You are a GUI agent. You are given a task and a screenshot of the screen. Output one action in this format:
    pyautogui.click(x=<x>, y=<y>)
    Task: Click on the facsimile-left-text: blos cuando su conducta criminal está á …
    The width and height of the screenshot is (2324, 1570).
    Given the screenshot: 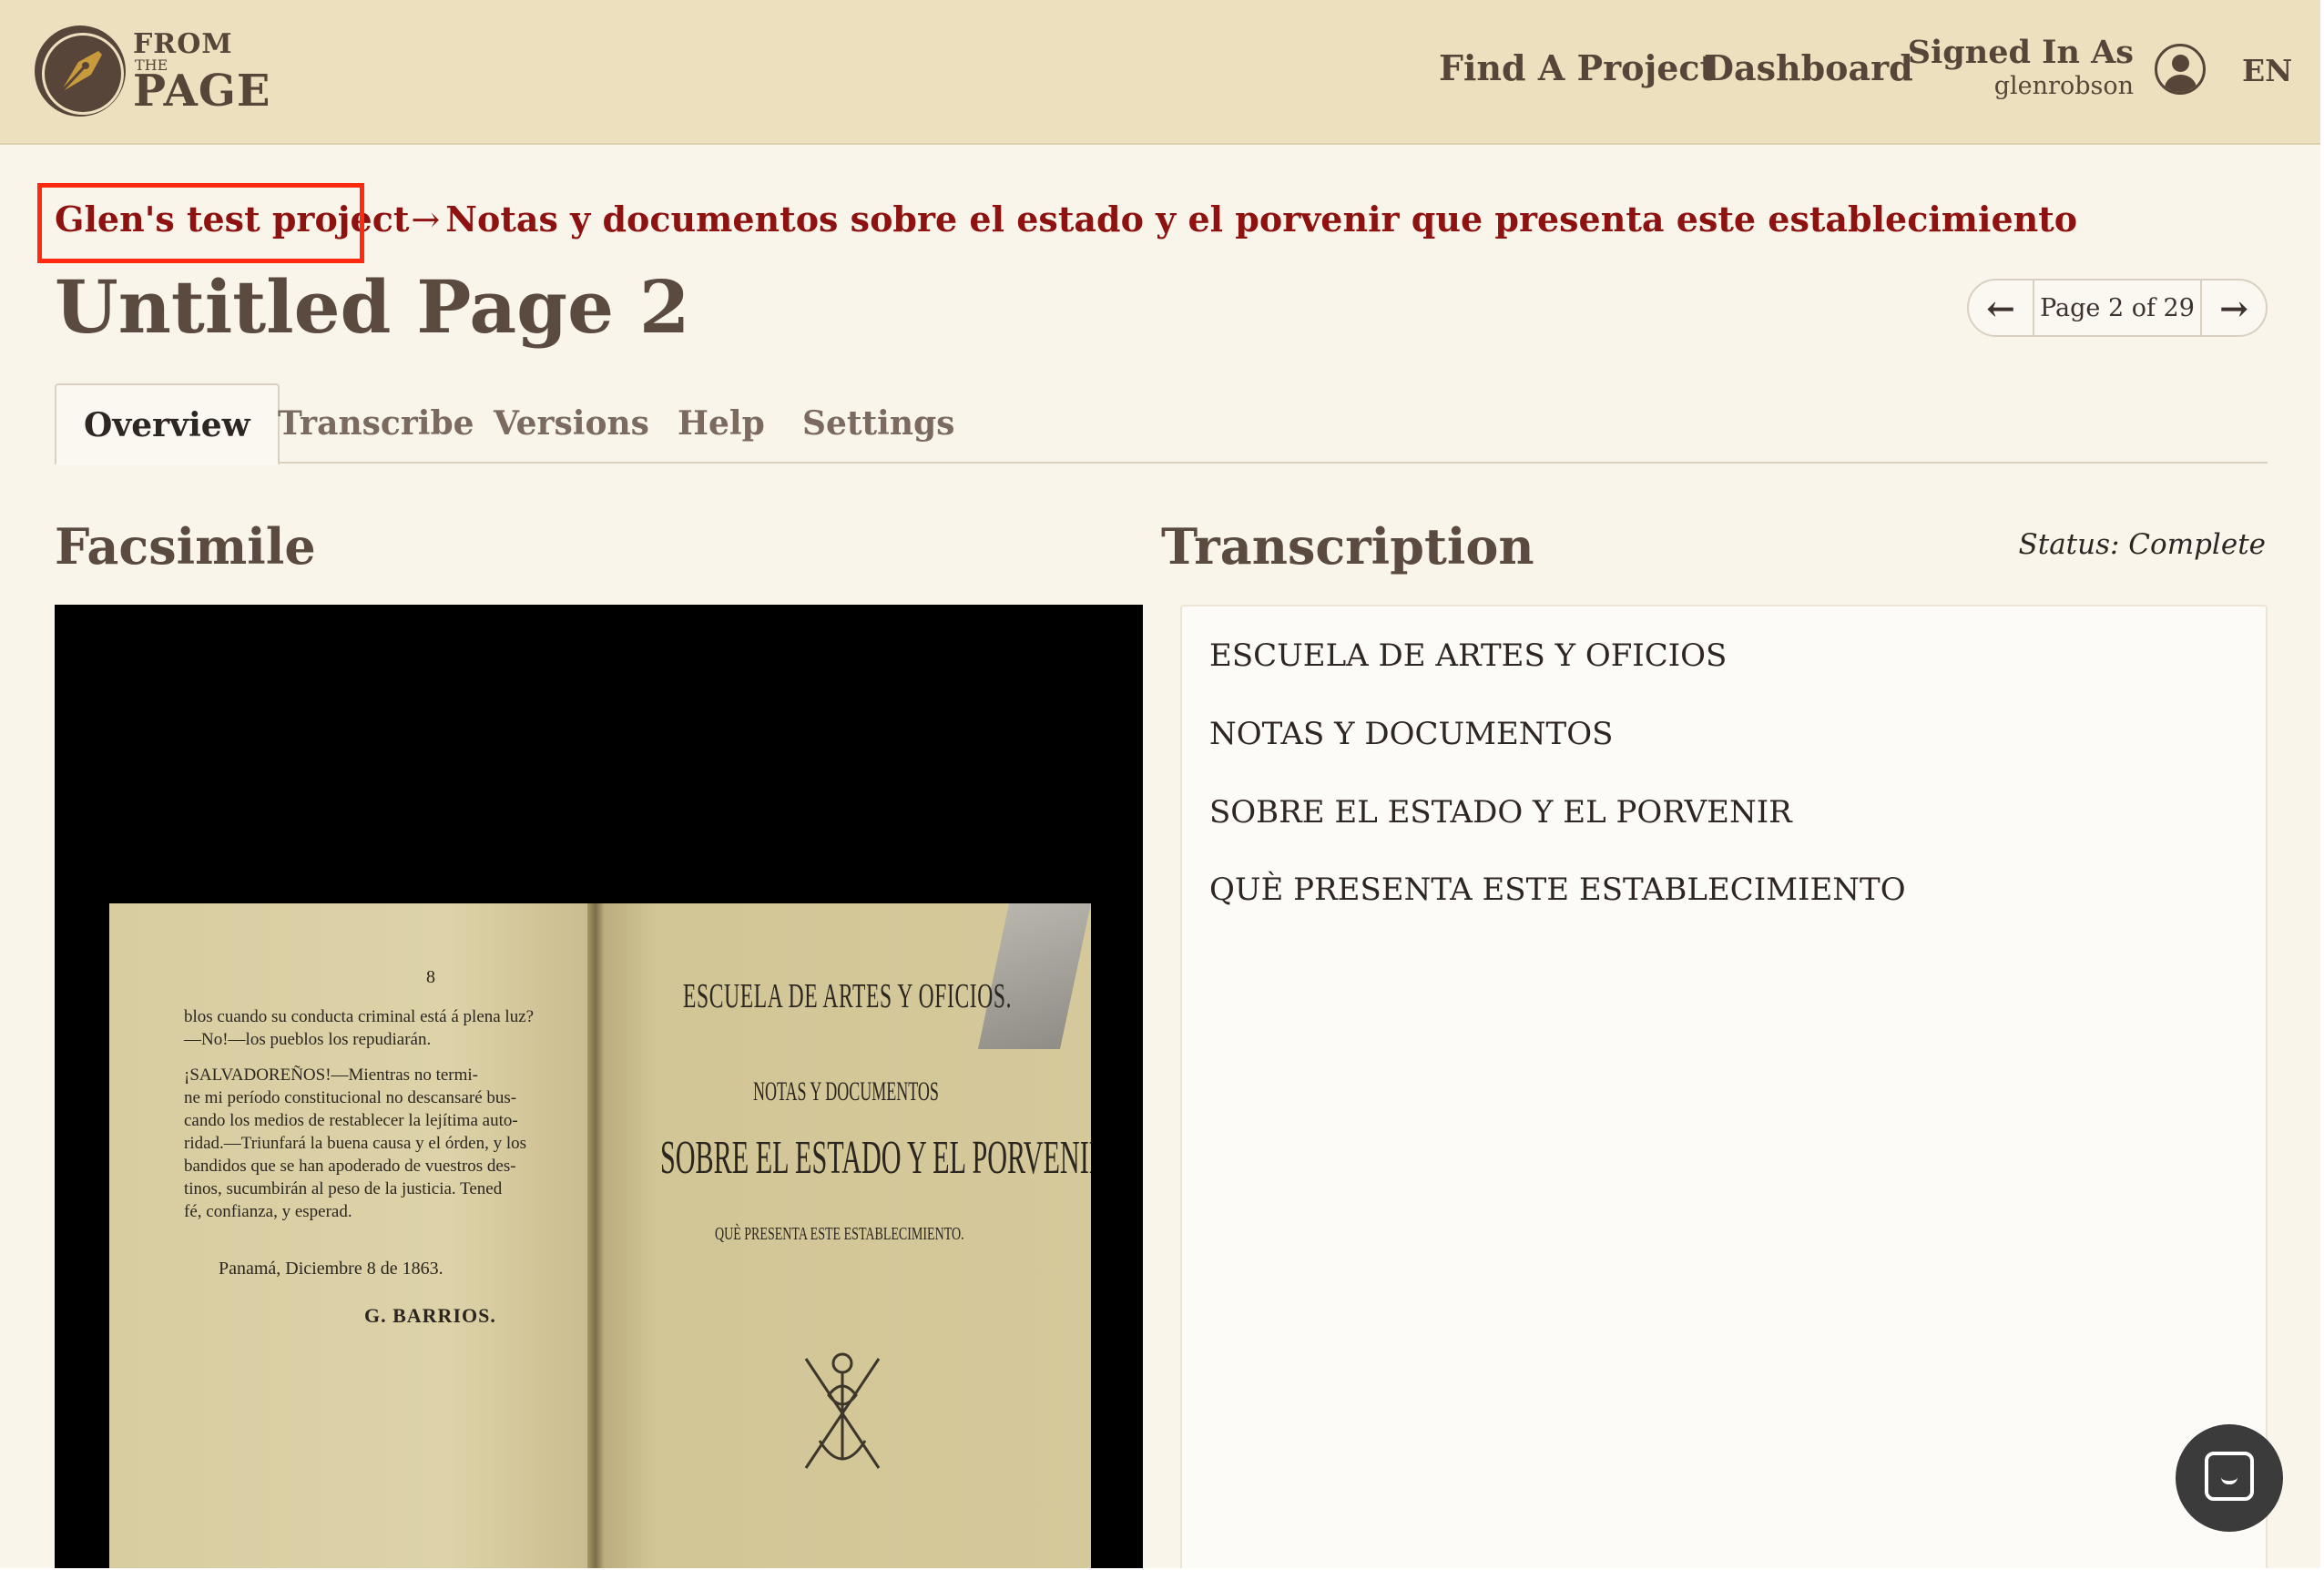 What is the action you would take?
    pyautogui.click(x=359, y=1114)
    